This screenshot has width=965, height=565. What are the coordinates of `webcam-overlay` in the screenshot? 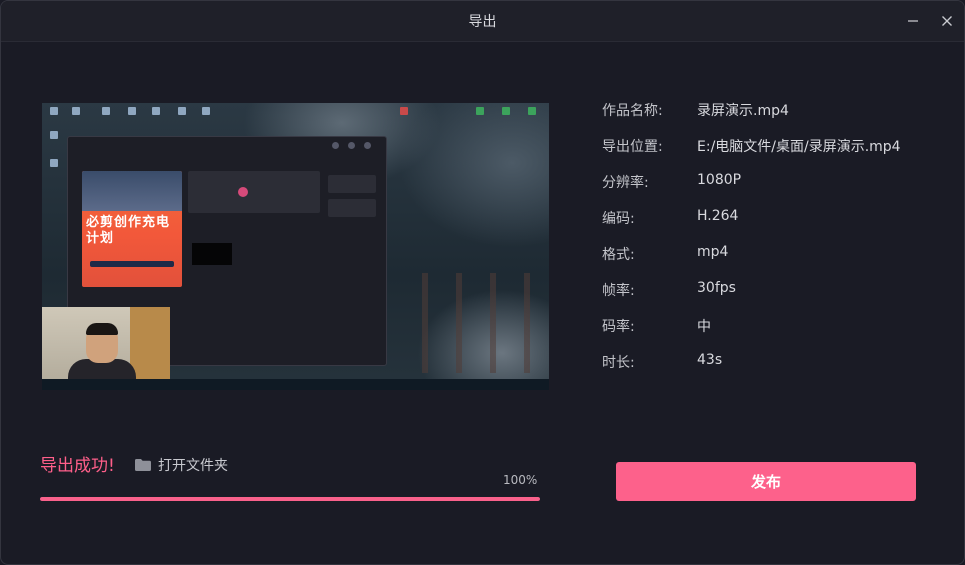 It's located at (106, 343).